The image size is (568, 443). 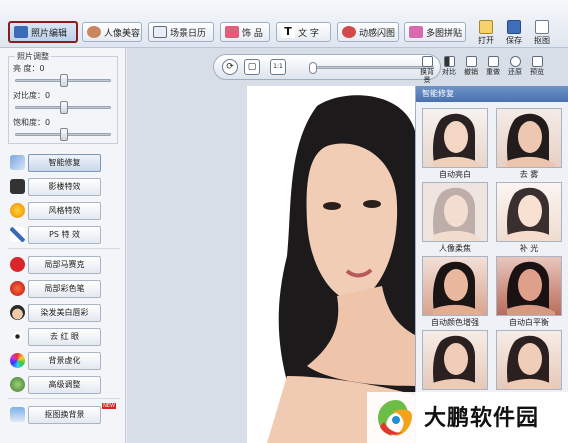 I want to click on cutout-bg-icon, so click(x=17, y=414).